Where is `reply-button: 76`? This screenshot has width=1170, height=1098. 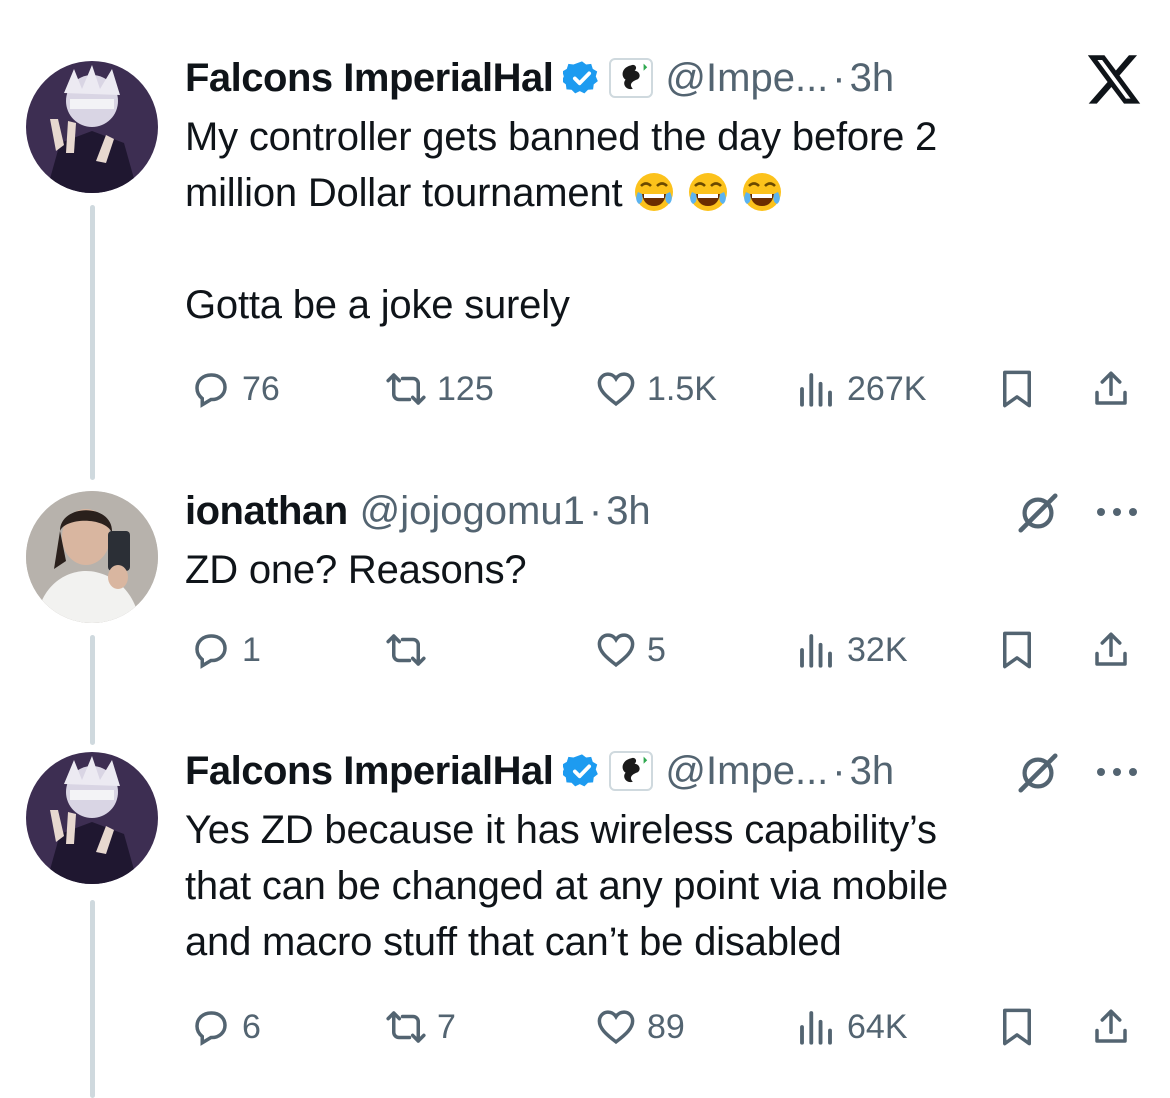
reply-button: 76 is located at coordinates (235, 389).